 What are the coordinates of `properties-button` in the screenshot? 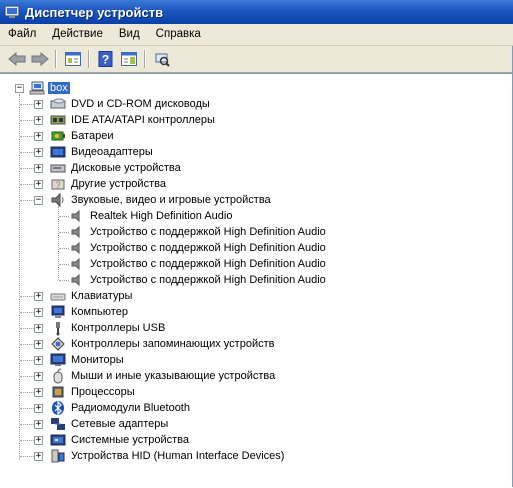 It's located at (73, 59).